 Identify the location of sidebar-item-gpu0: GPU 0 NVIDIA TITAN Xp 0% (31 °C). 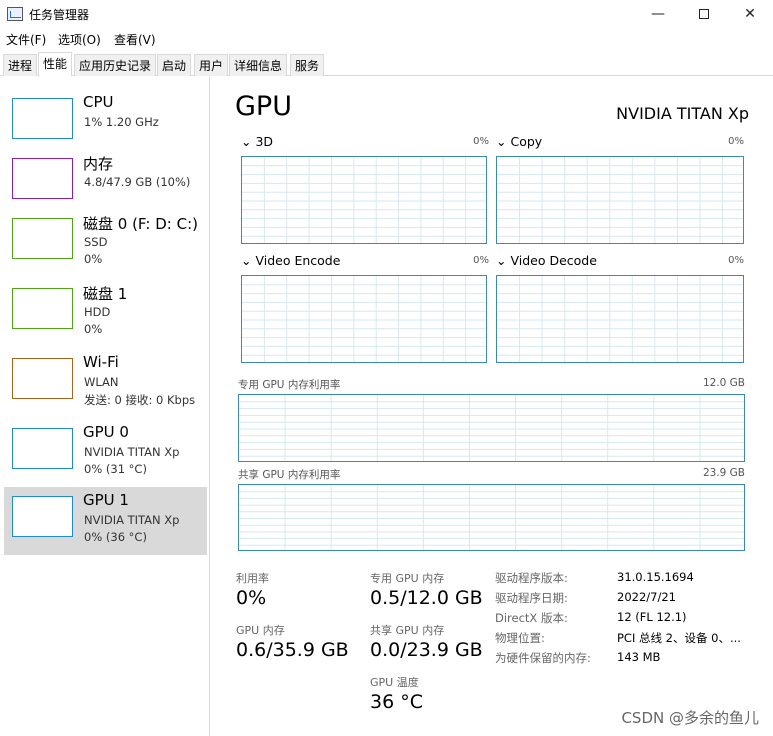
(105, 453).